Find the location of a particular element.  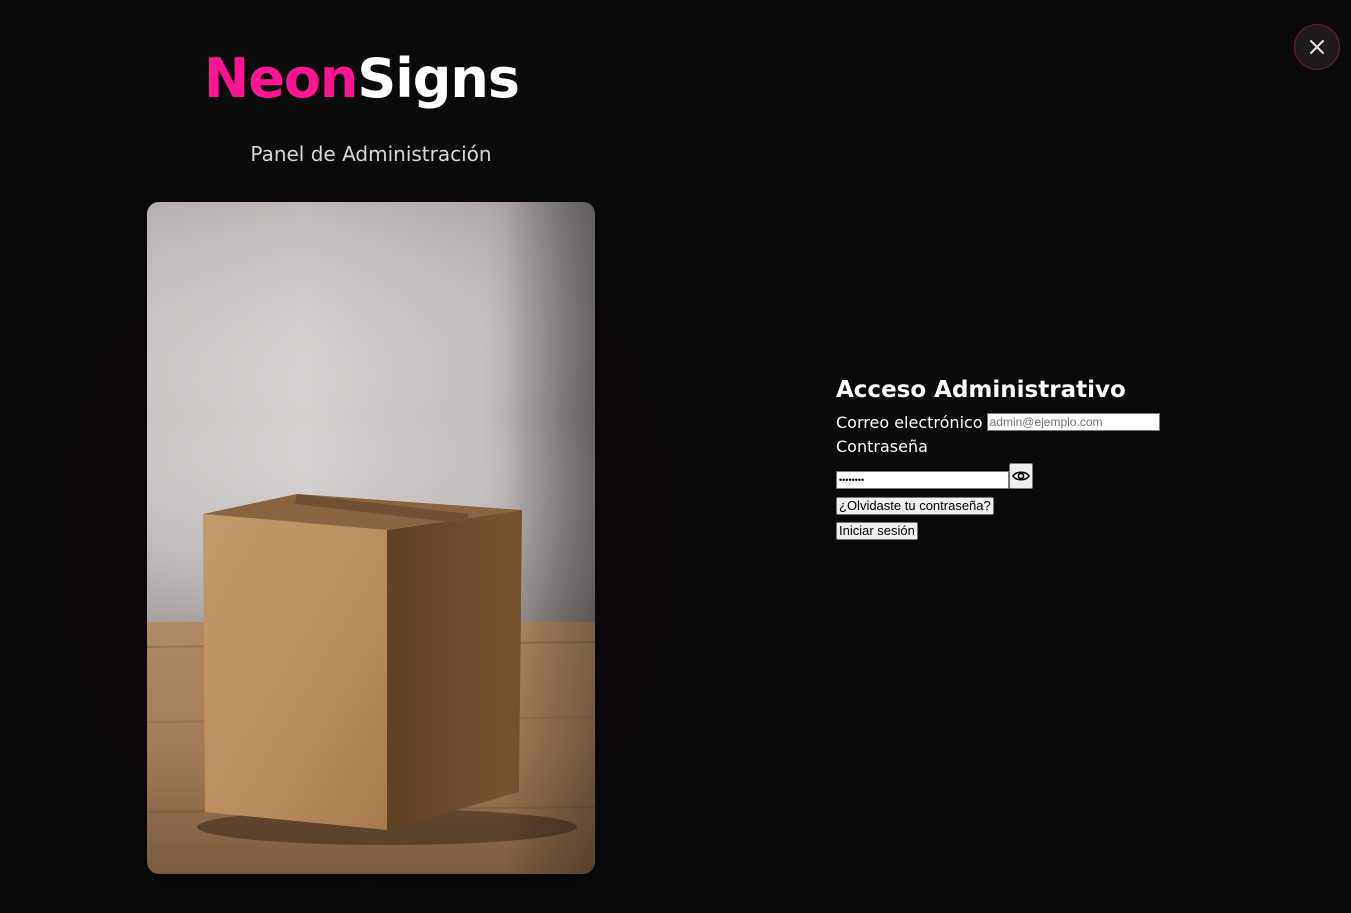

forgot-password-button: ¿Olvidaste tu contraseña? is located at coordinates (915, 506).